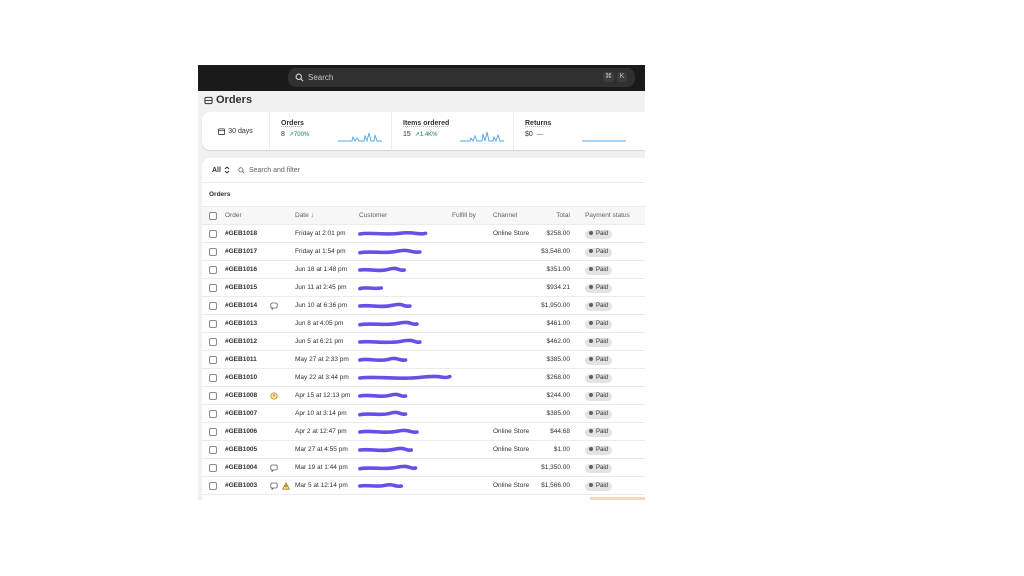 Image resolution: width=1024 pixels, height=576 pixels. What do you see at coordinates (575, 131) in the screenshot?
I see `metric-returns: Returns $0—` at bounding box center [575, 131].